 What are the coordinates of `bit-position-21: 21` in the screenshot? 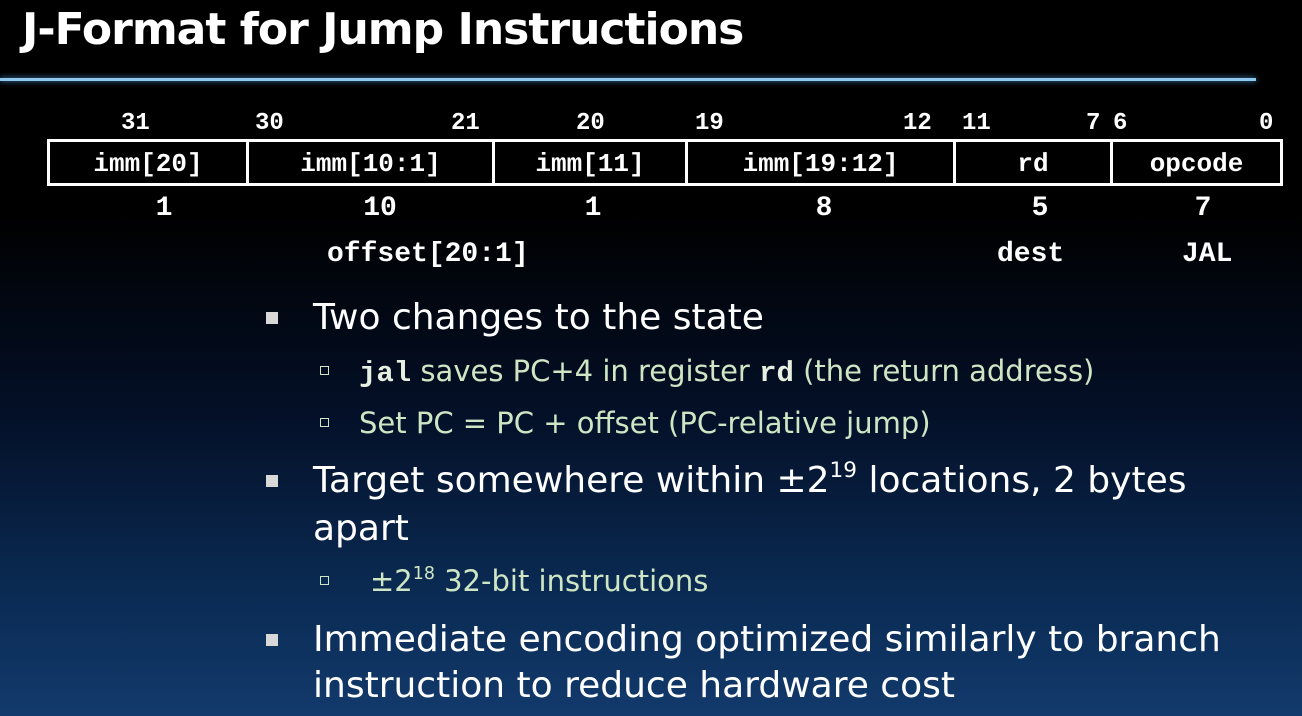 It's located at (465, 123).